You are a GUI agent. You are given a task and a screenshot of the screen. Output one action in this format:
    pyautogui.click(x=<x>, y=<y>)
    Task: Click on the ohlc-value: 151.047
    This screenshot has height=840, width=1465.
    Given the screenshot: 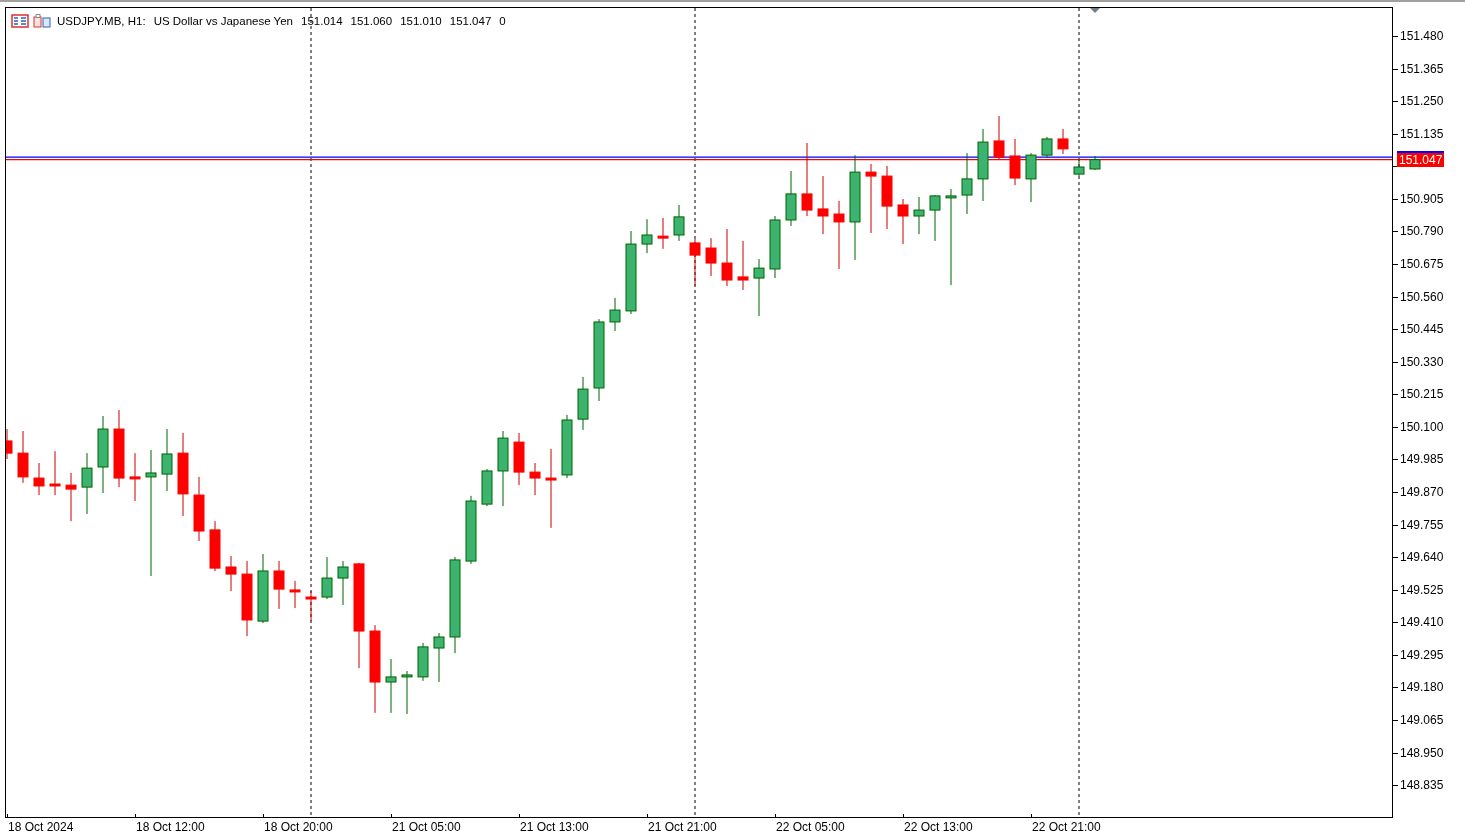 What is the action you would take?
    pyautogui.click(x=470, y=21)
    